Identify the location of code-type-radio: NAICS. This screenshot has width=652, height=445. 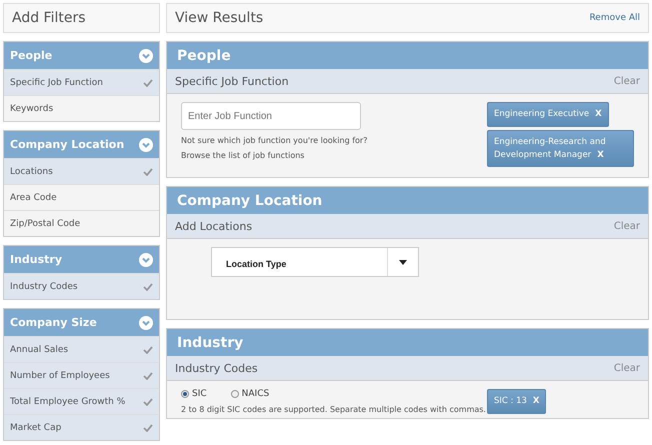
(250, 394).